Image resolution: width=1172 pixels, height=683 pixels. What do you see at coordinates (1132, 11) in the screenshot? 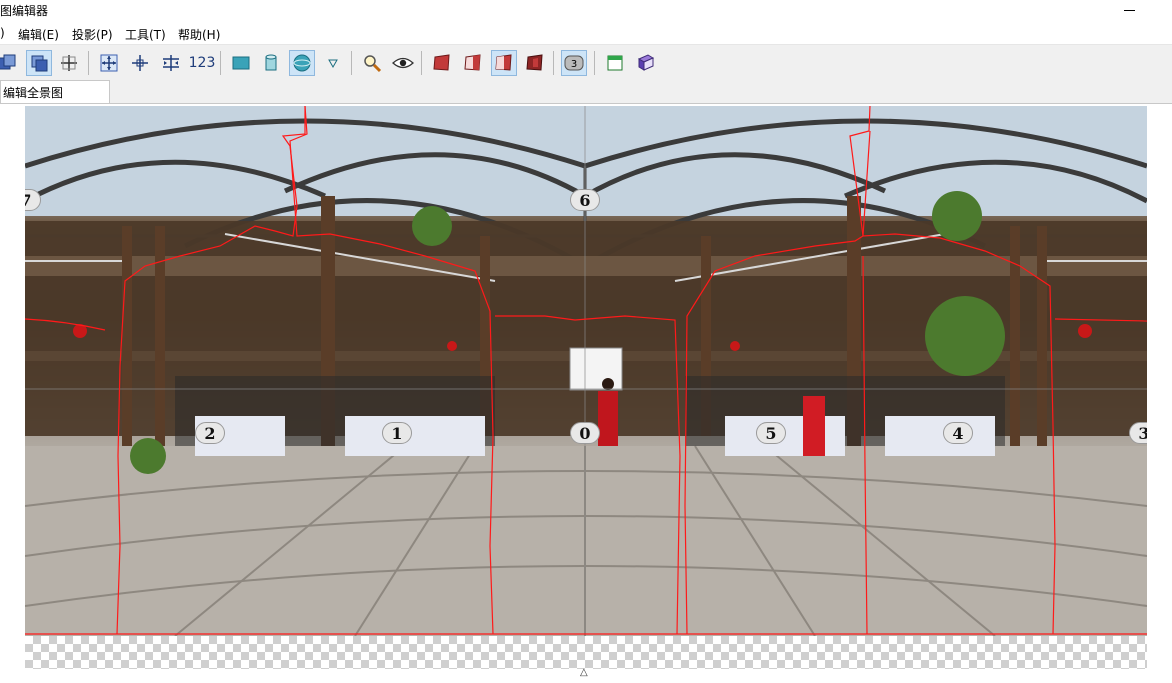
I see `minimize-button` at bounding box center [1132, 11].